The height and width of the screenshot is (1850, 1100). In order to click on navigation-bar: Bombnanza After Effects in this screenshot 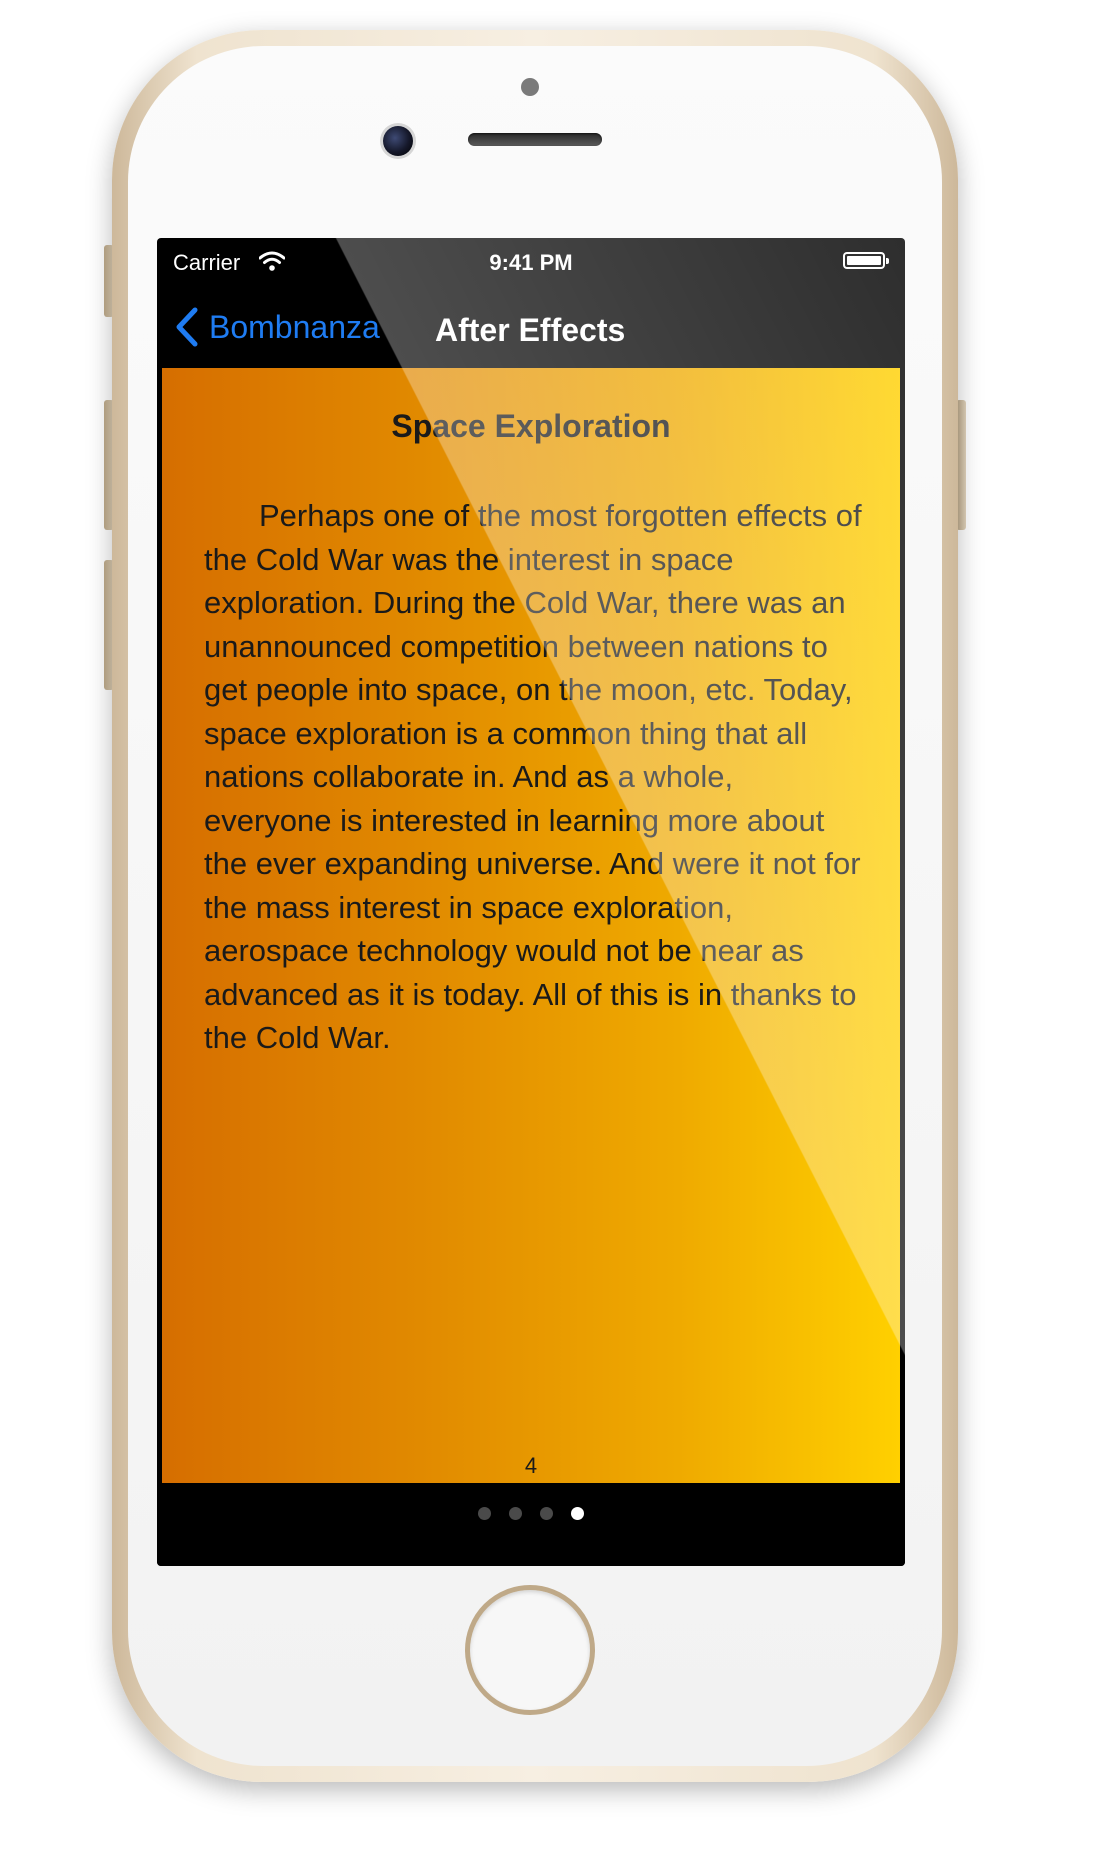, I will do `click(531, 328)`.